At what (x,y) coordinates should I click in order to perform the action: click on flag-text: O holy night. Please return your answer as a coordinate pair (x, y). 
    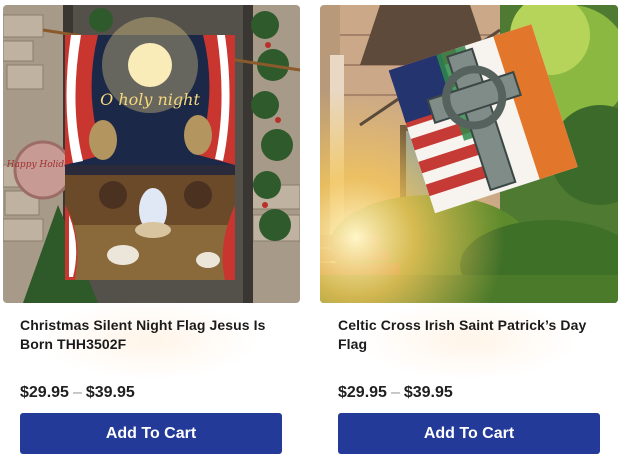
    Looking at the image, I should click on (150, 99).